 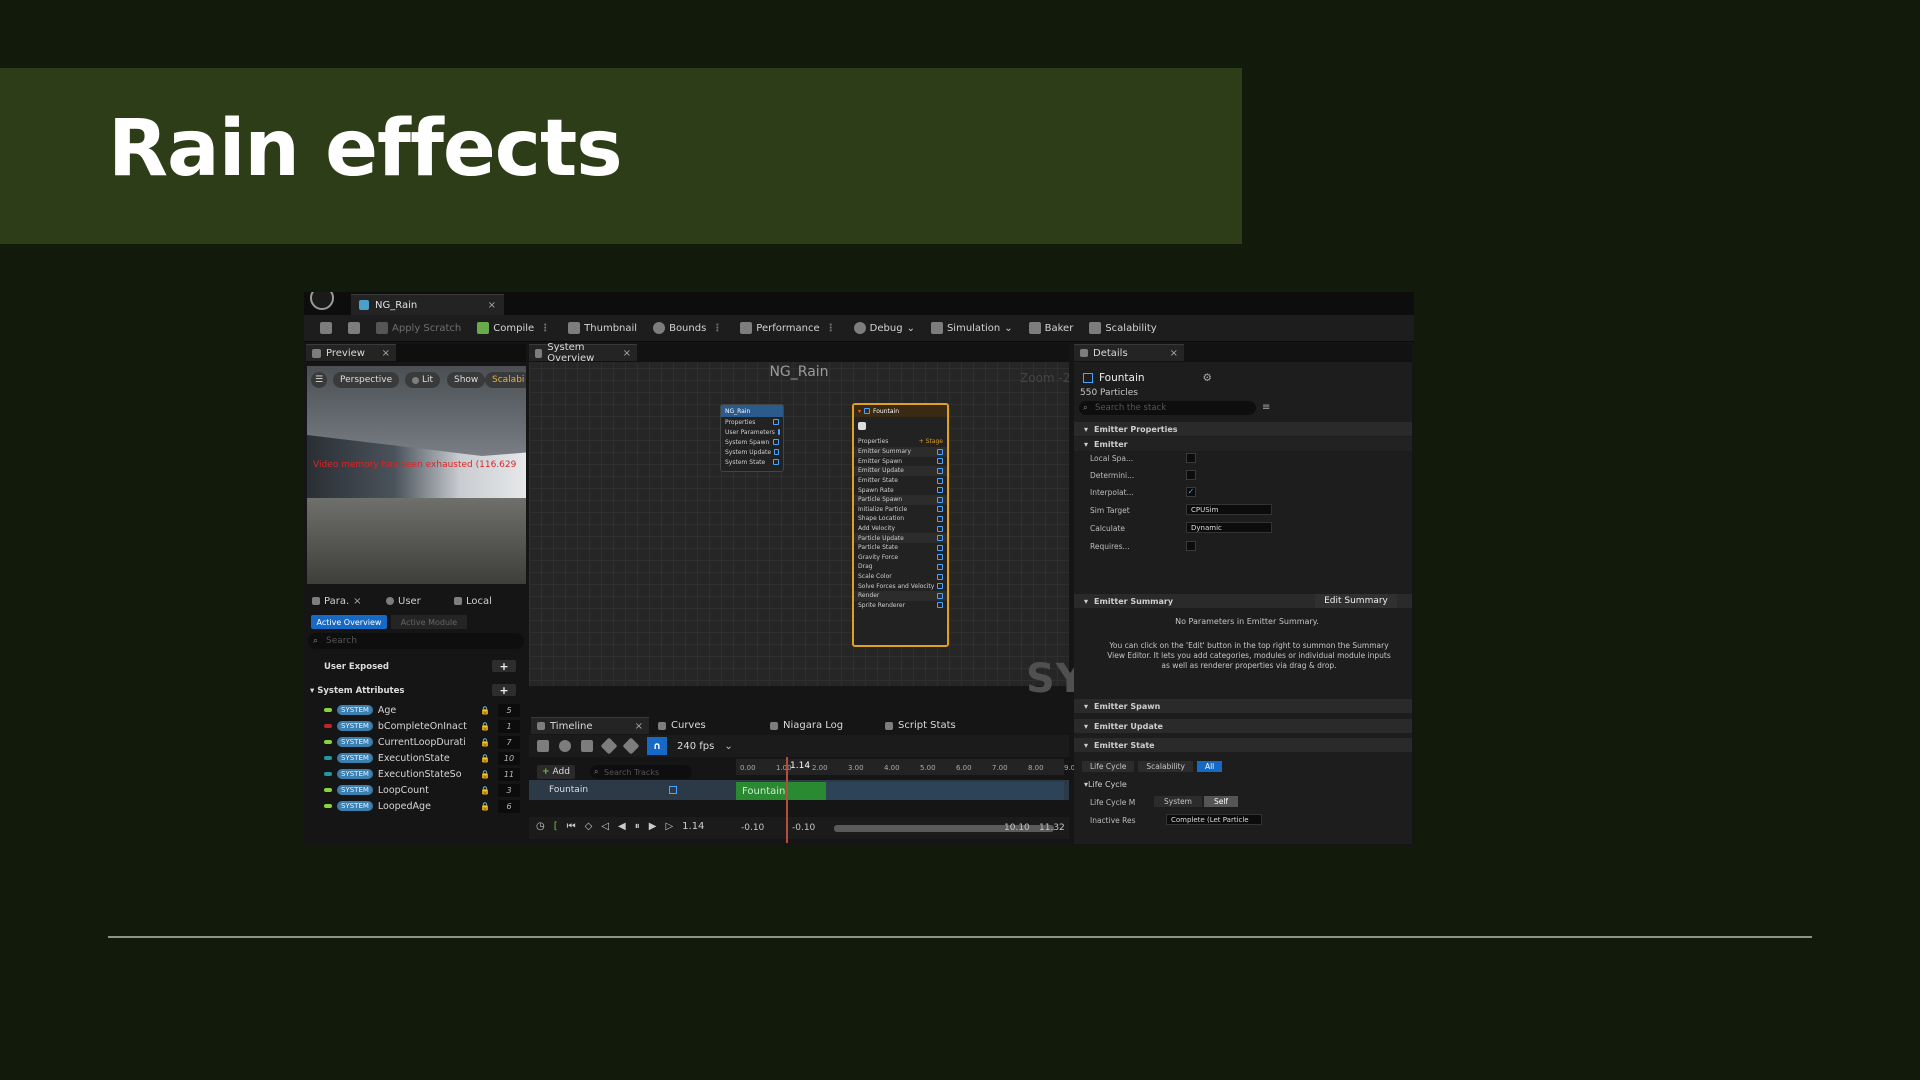 I want to click on apply-scratch-button: Apply Scratch, so click(x=418, y=328).